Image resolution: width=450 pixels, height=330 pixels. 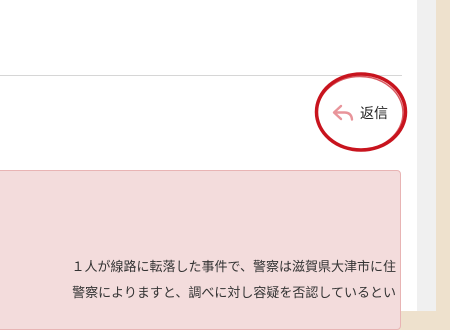 I want to click on reply-label: 返信, so click(x=374, y=114).